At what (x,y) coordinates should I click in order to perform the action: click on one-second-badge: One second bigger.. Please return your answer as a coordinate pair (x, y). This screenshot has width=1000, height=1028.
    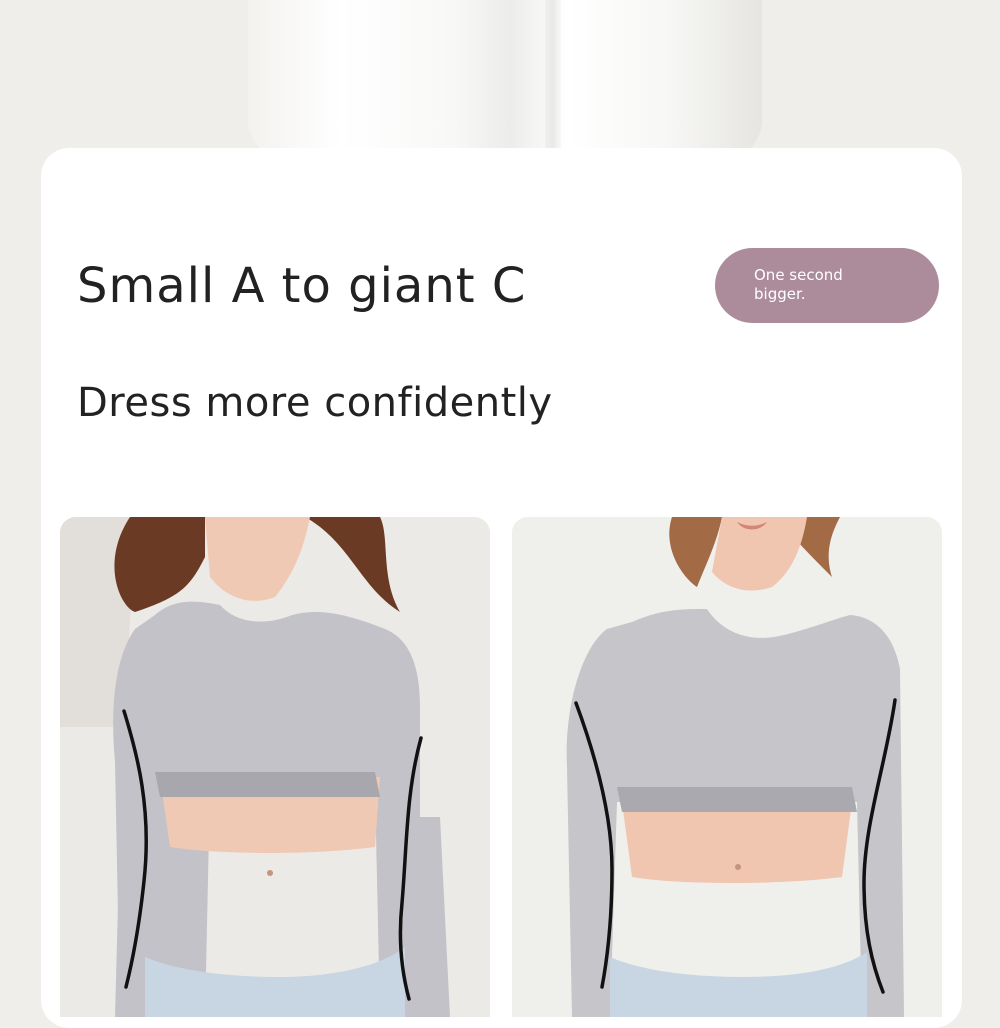
    Looking at the image, I should click on (827, 285).